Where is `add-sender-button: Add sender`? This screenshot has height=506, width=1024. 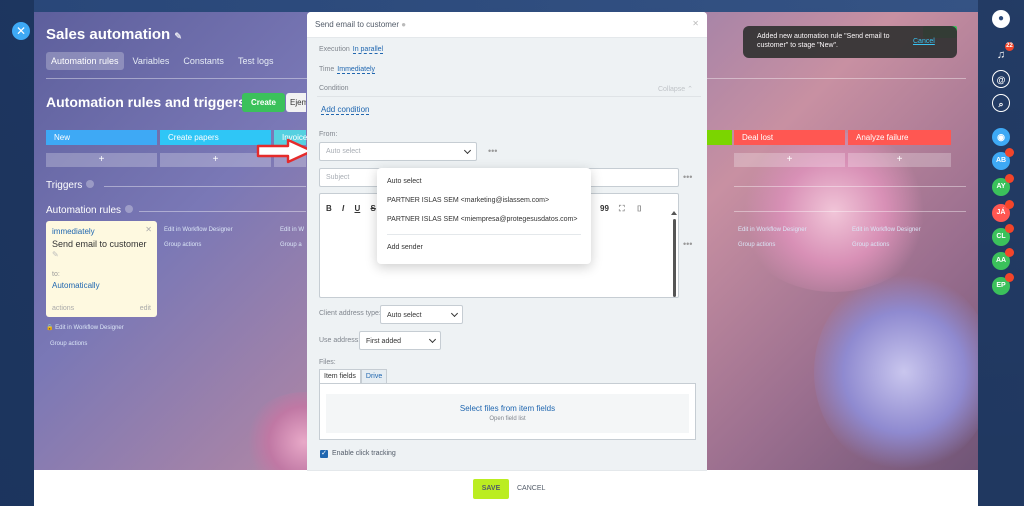
add-sender-button: Add sender is located at coordinates (405, 247).